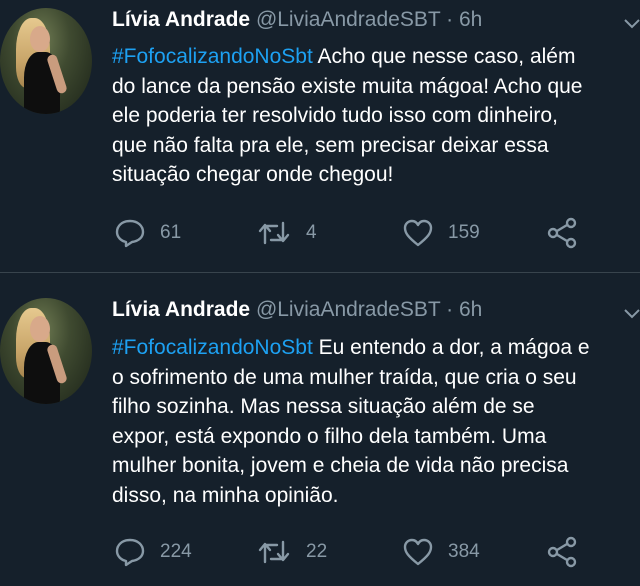 The width and height of the screenshot is (640, 586). I want to click on retweet-button: 22, so click(291, 552).